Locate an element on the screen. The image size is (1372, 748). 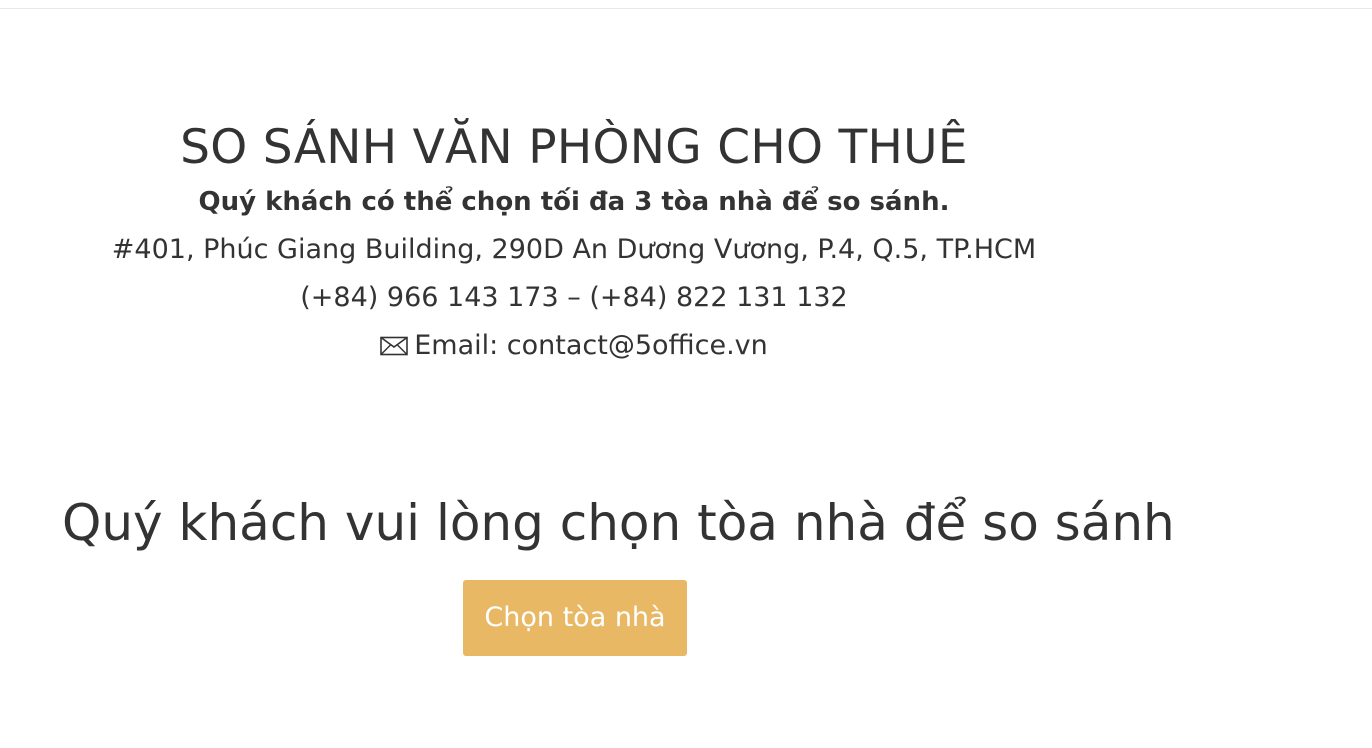
top-divider is located at coordinates (686, 4).